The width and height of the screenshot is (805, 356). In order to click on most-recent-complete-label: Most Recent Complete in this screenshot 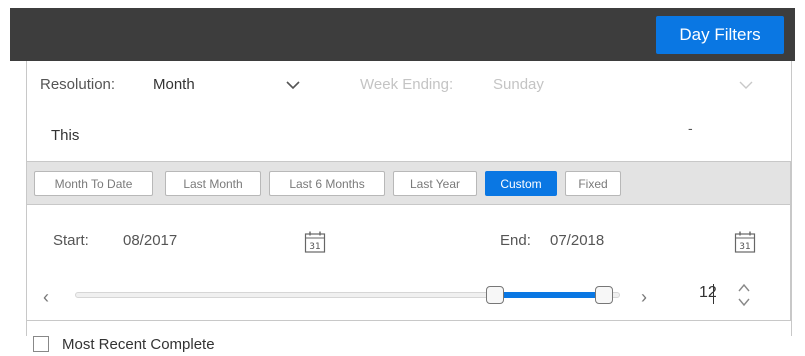, I will do `click(138, 344)`.